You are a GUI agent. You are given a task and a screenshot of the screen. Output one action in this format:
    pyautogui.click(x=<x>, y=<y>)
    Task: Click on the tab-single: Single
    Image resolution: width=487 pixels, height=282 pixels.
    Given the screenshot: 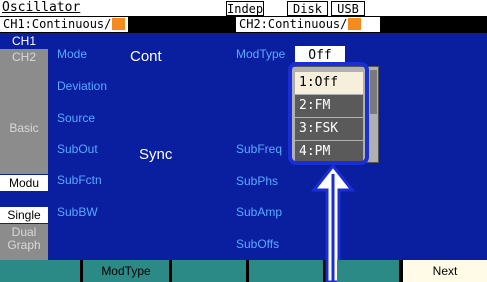 What is the action you would take?
    pyautogui.click(x=24, y=215)
    